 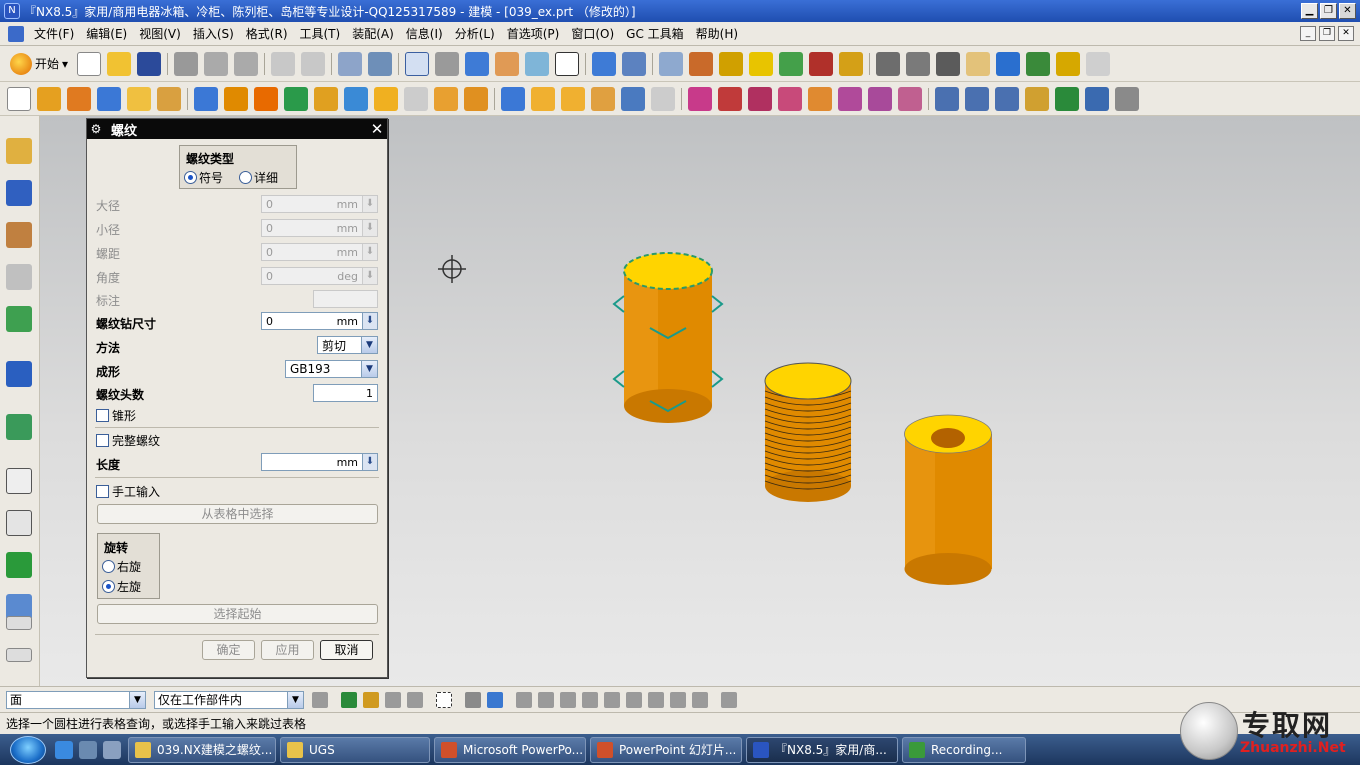 What do you see at coordinates (393, 699) in the screenshot?
I see `point-icon` at bounding box center [393, 699].